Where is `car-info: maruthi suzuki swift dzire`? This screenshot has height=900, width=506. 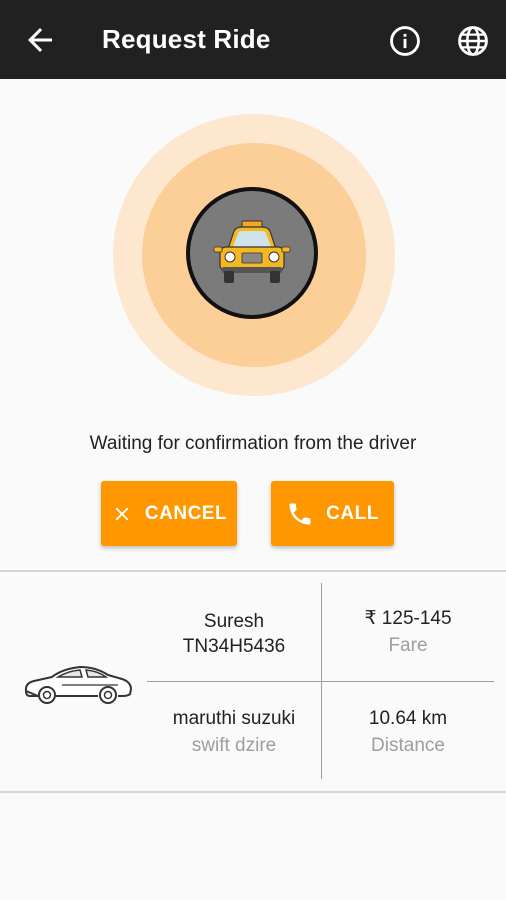 car-info: maruthi suzuki swift dzire is located at coordinates (234, 732).